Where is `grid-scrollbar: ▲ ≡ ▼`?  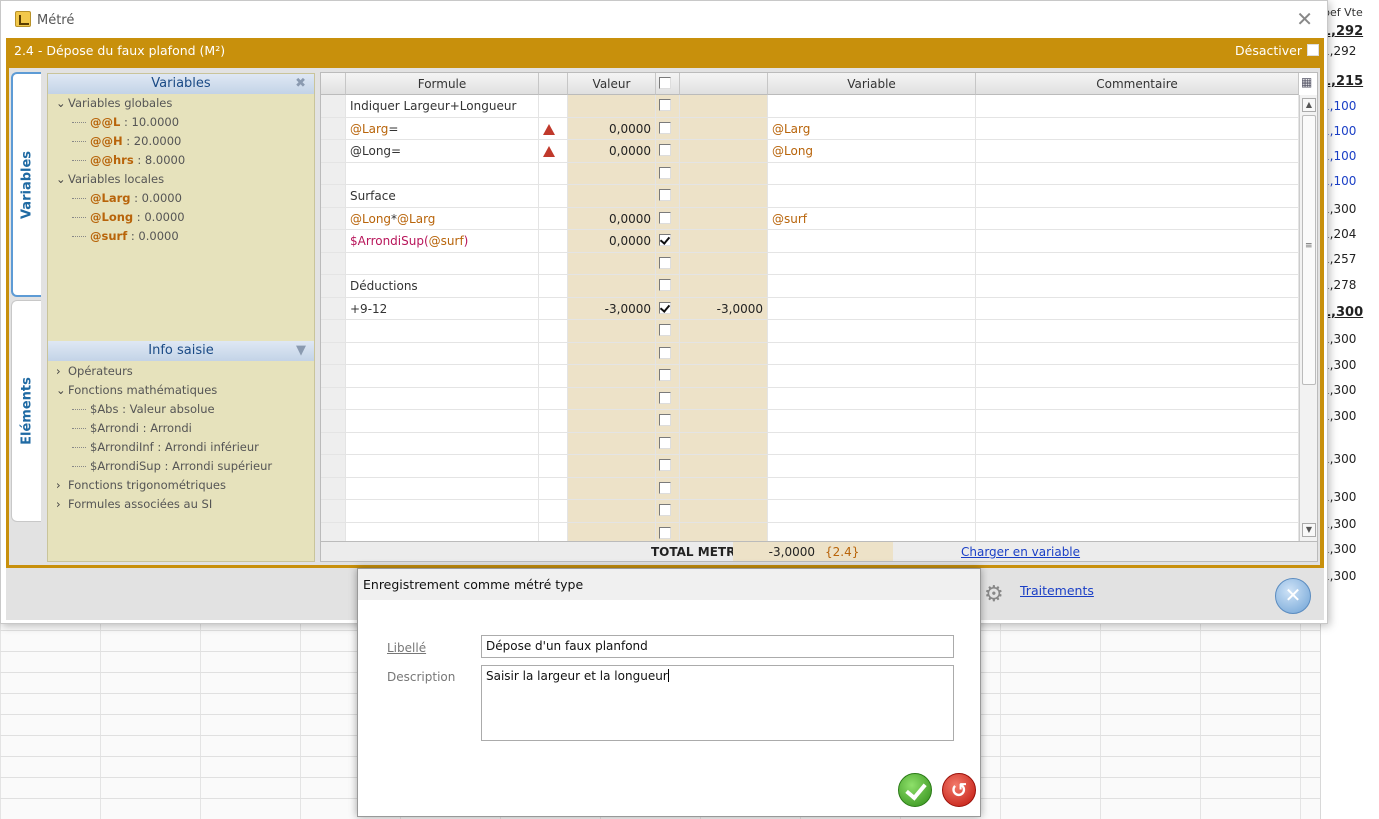
grid-scrollbar: ▲ ≡ ▼ is located at coordinates (1308, 318).